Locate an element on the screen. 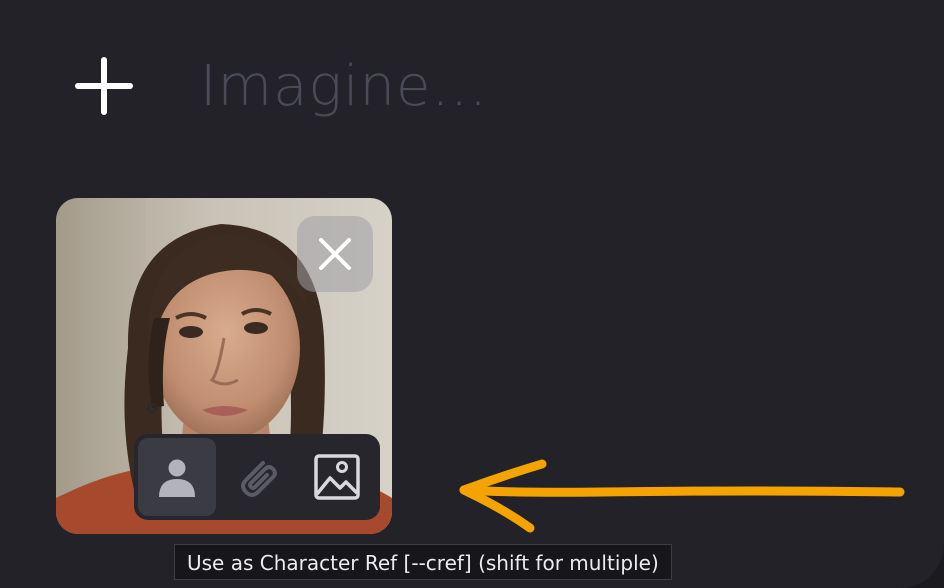 This screenshot has width=944, height=588. prompt-input is located at coordinates (550, 86).